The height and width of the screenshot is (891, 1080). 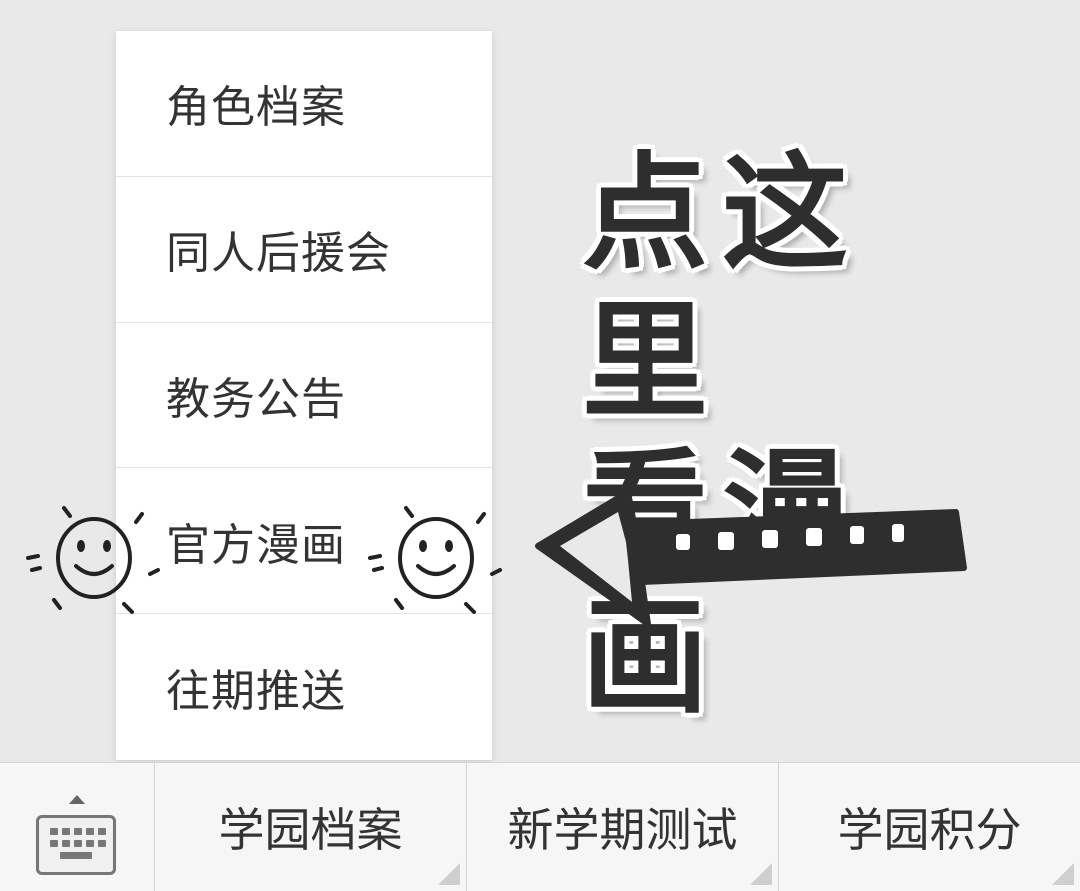 What do you see at coordinates (256, 545) in the screenshot?
I see `menu-item-label: 官方漫画` at bounding box center [256, 545].